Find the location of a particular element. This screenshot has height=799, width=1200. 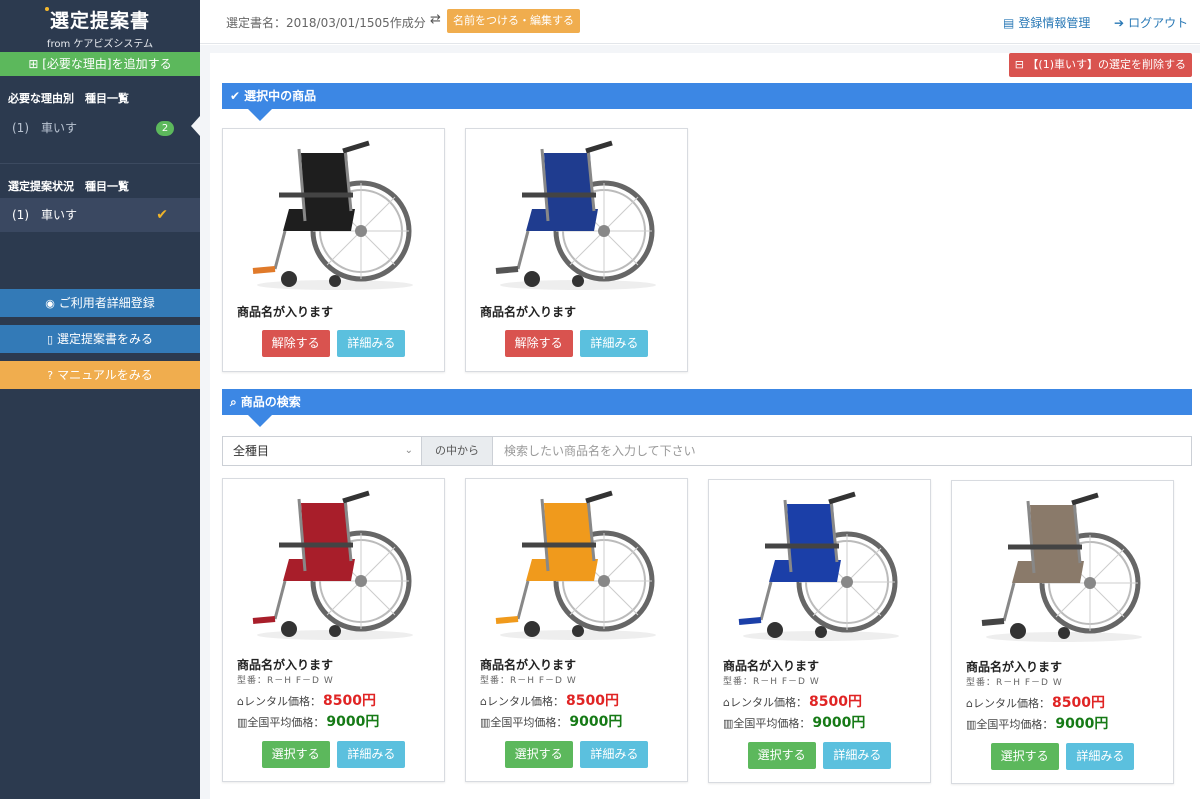

minus-square-icon: ⊟ is located at coordinates (1021, 64).